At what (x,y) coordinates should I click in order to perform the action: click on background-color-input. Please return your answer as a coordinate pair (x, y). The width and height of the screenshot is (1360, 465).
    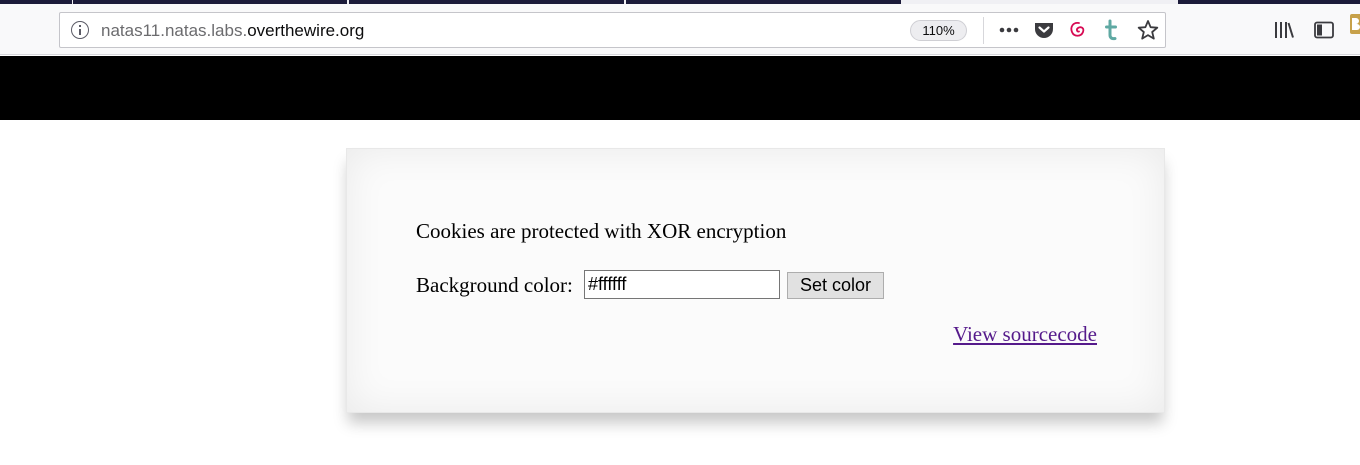
    Looking at the image, I should click on (682, 284).